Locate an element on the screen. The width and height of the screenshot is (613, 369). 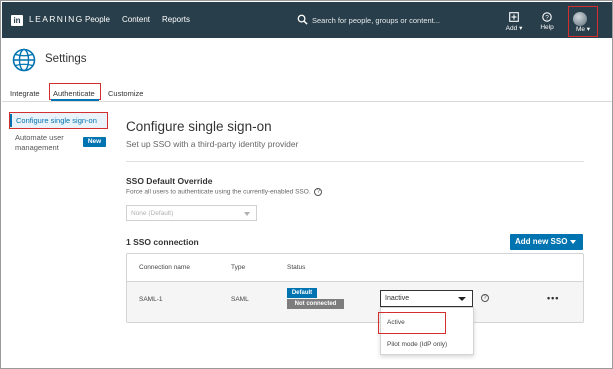
add-menu-button: Add ▾ is located at coordinates (514, 21).